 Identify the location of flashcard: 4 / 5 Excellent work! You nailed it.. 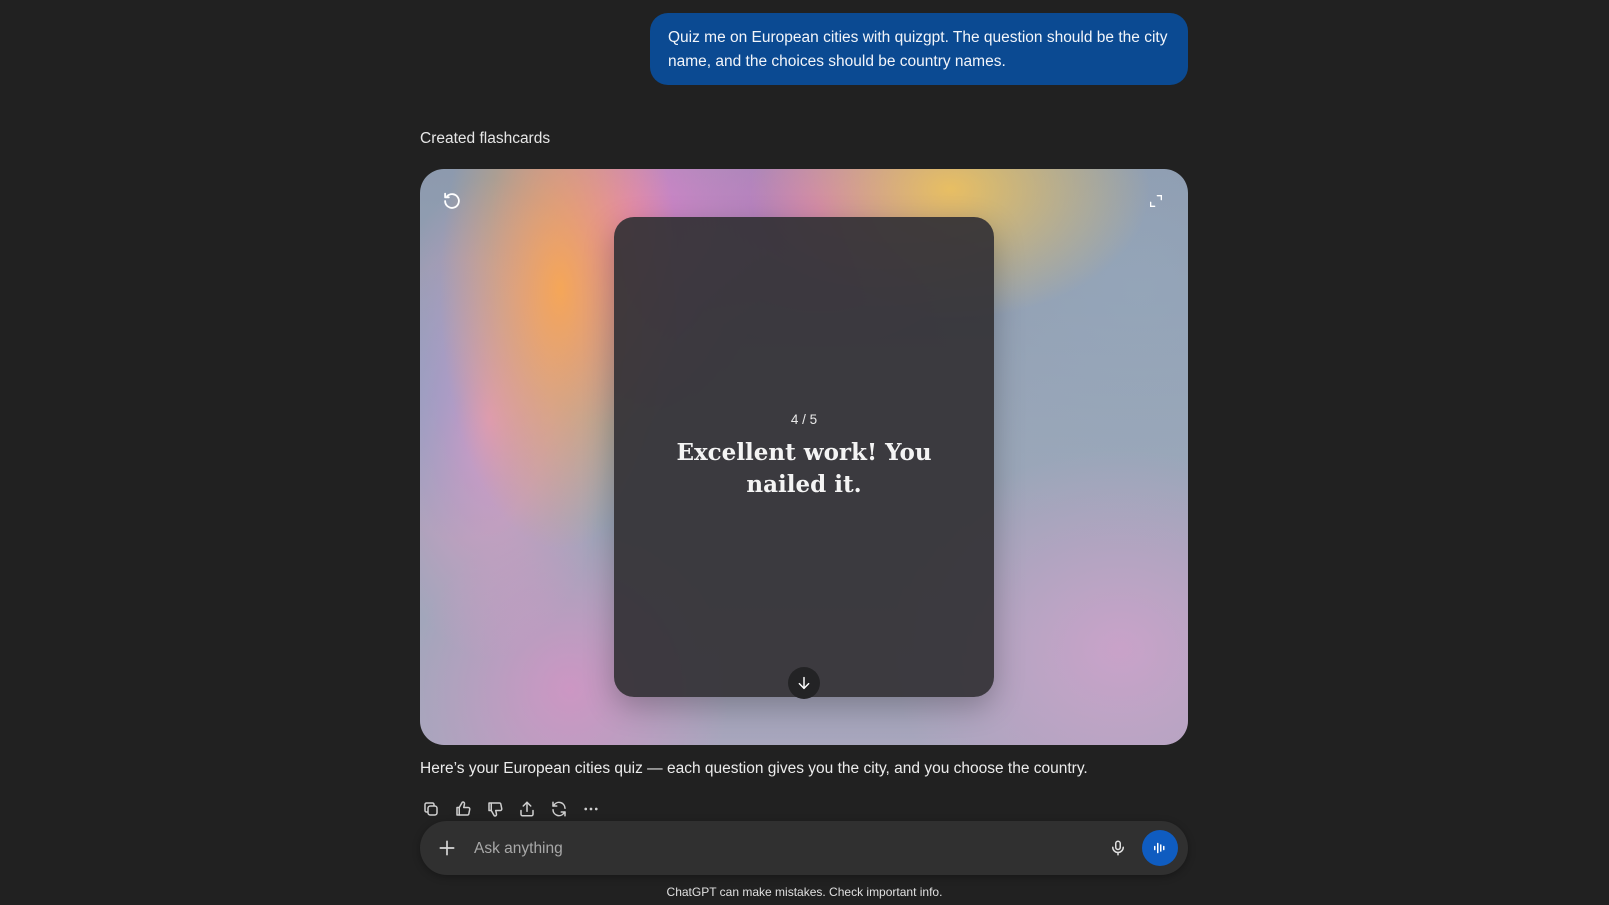
(804, 458).